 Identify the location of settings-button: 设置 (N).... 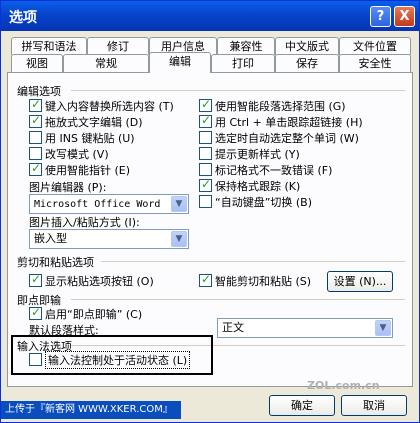
(360, 281).